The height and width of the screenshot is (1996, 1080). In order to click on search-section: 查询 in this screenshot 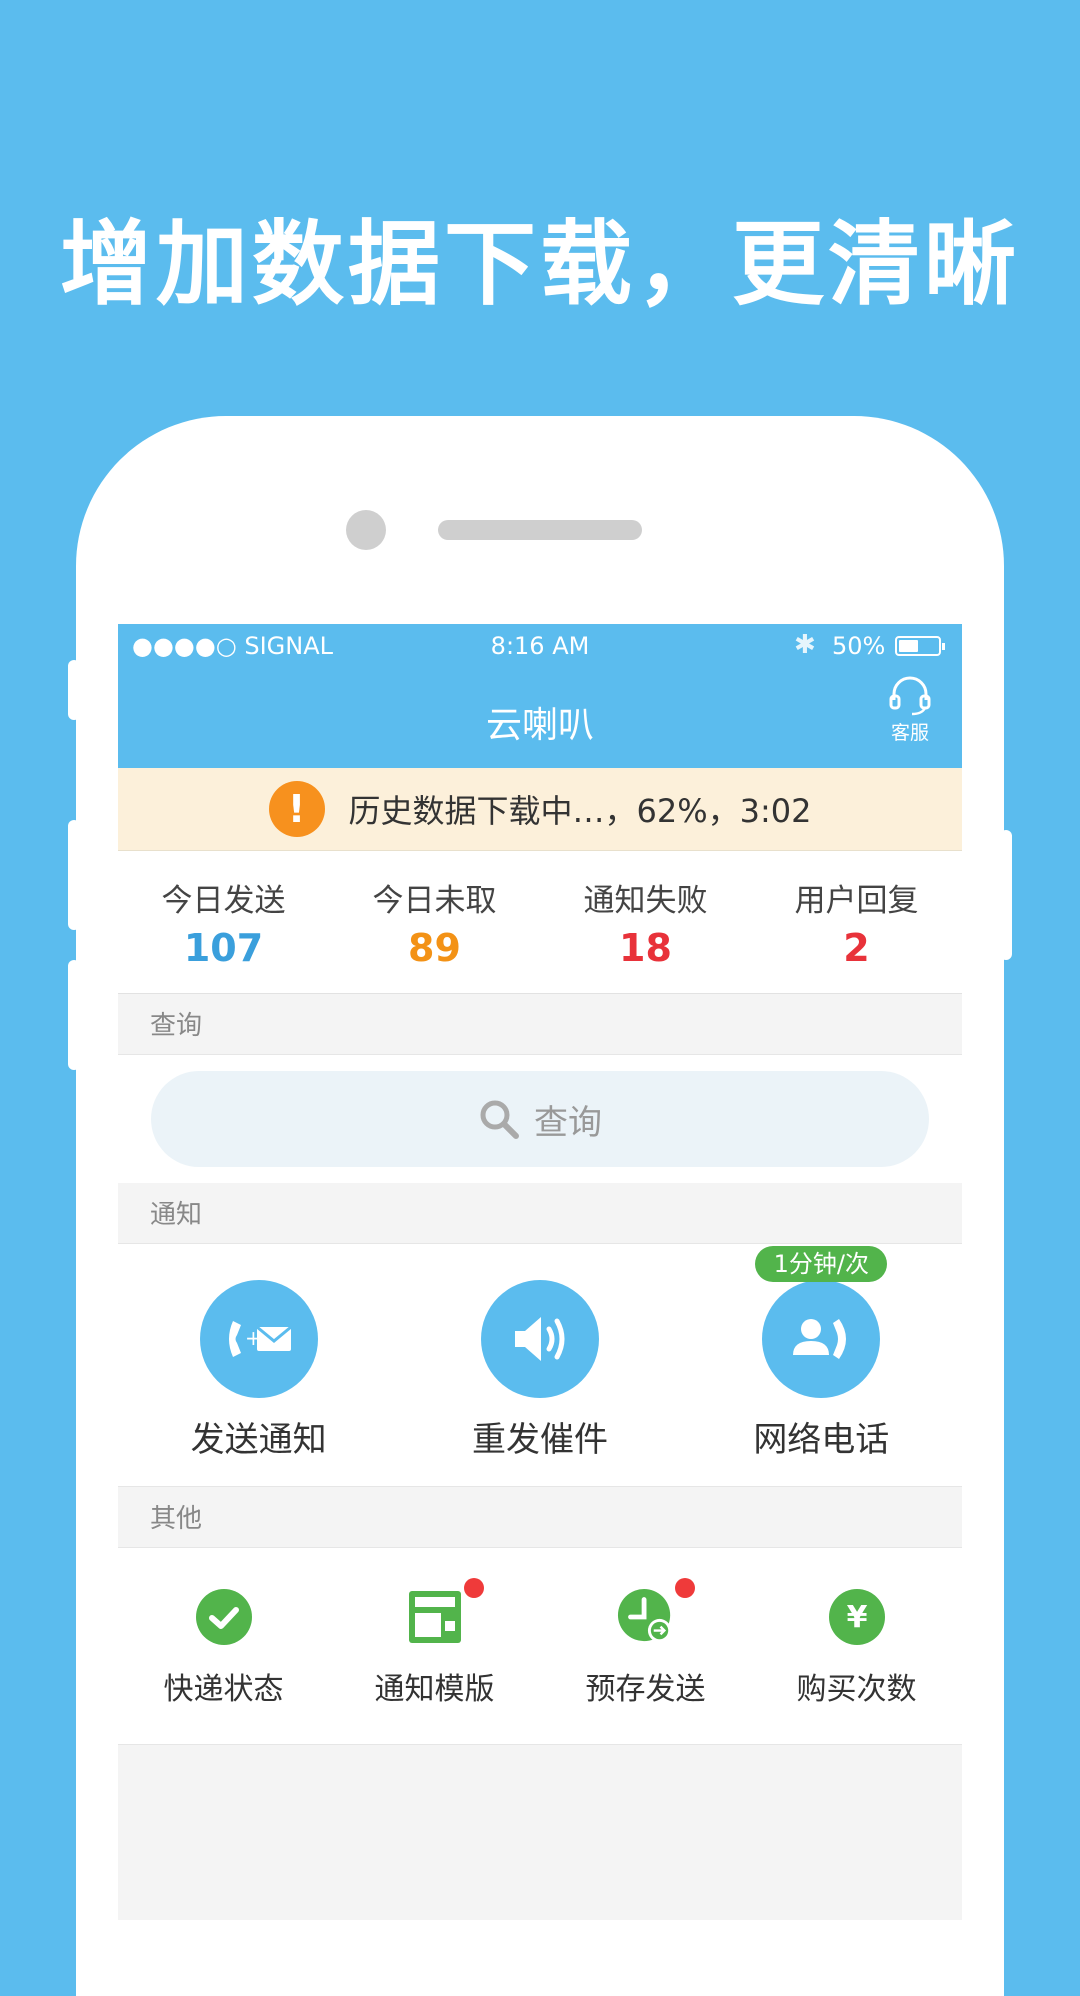, I will do `click(540, 1119)`.